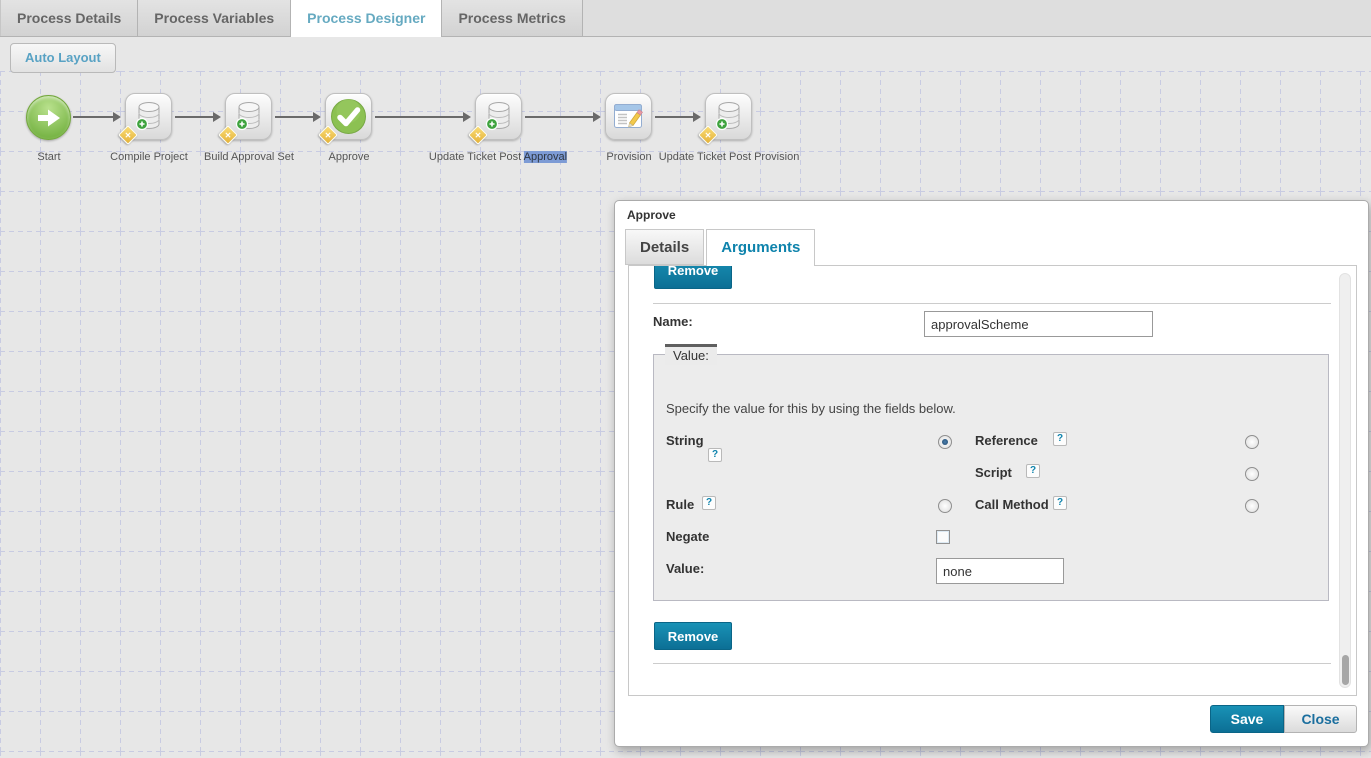 This screenshot has height=758, width=1371. What do you see at coordinates (1320, 719) in the screenshot?
I see `close-button: Close` at bounding box center [1320, 719].